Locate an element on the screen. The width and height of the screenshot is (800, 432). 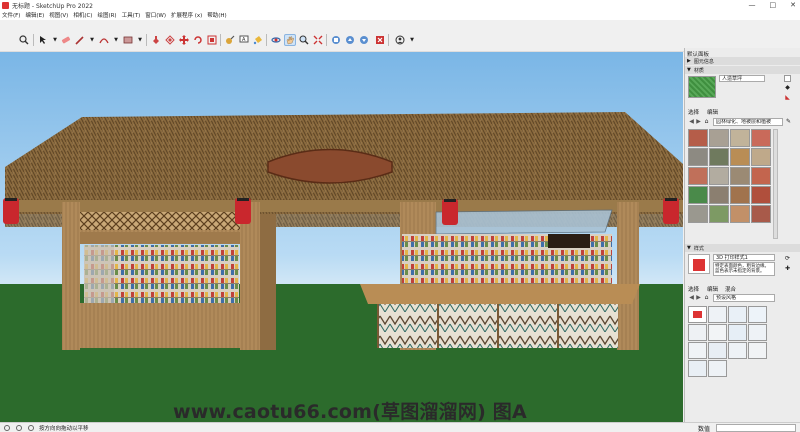
back-arrow-icon: ◀ is located at coordinates (691, 121).